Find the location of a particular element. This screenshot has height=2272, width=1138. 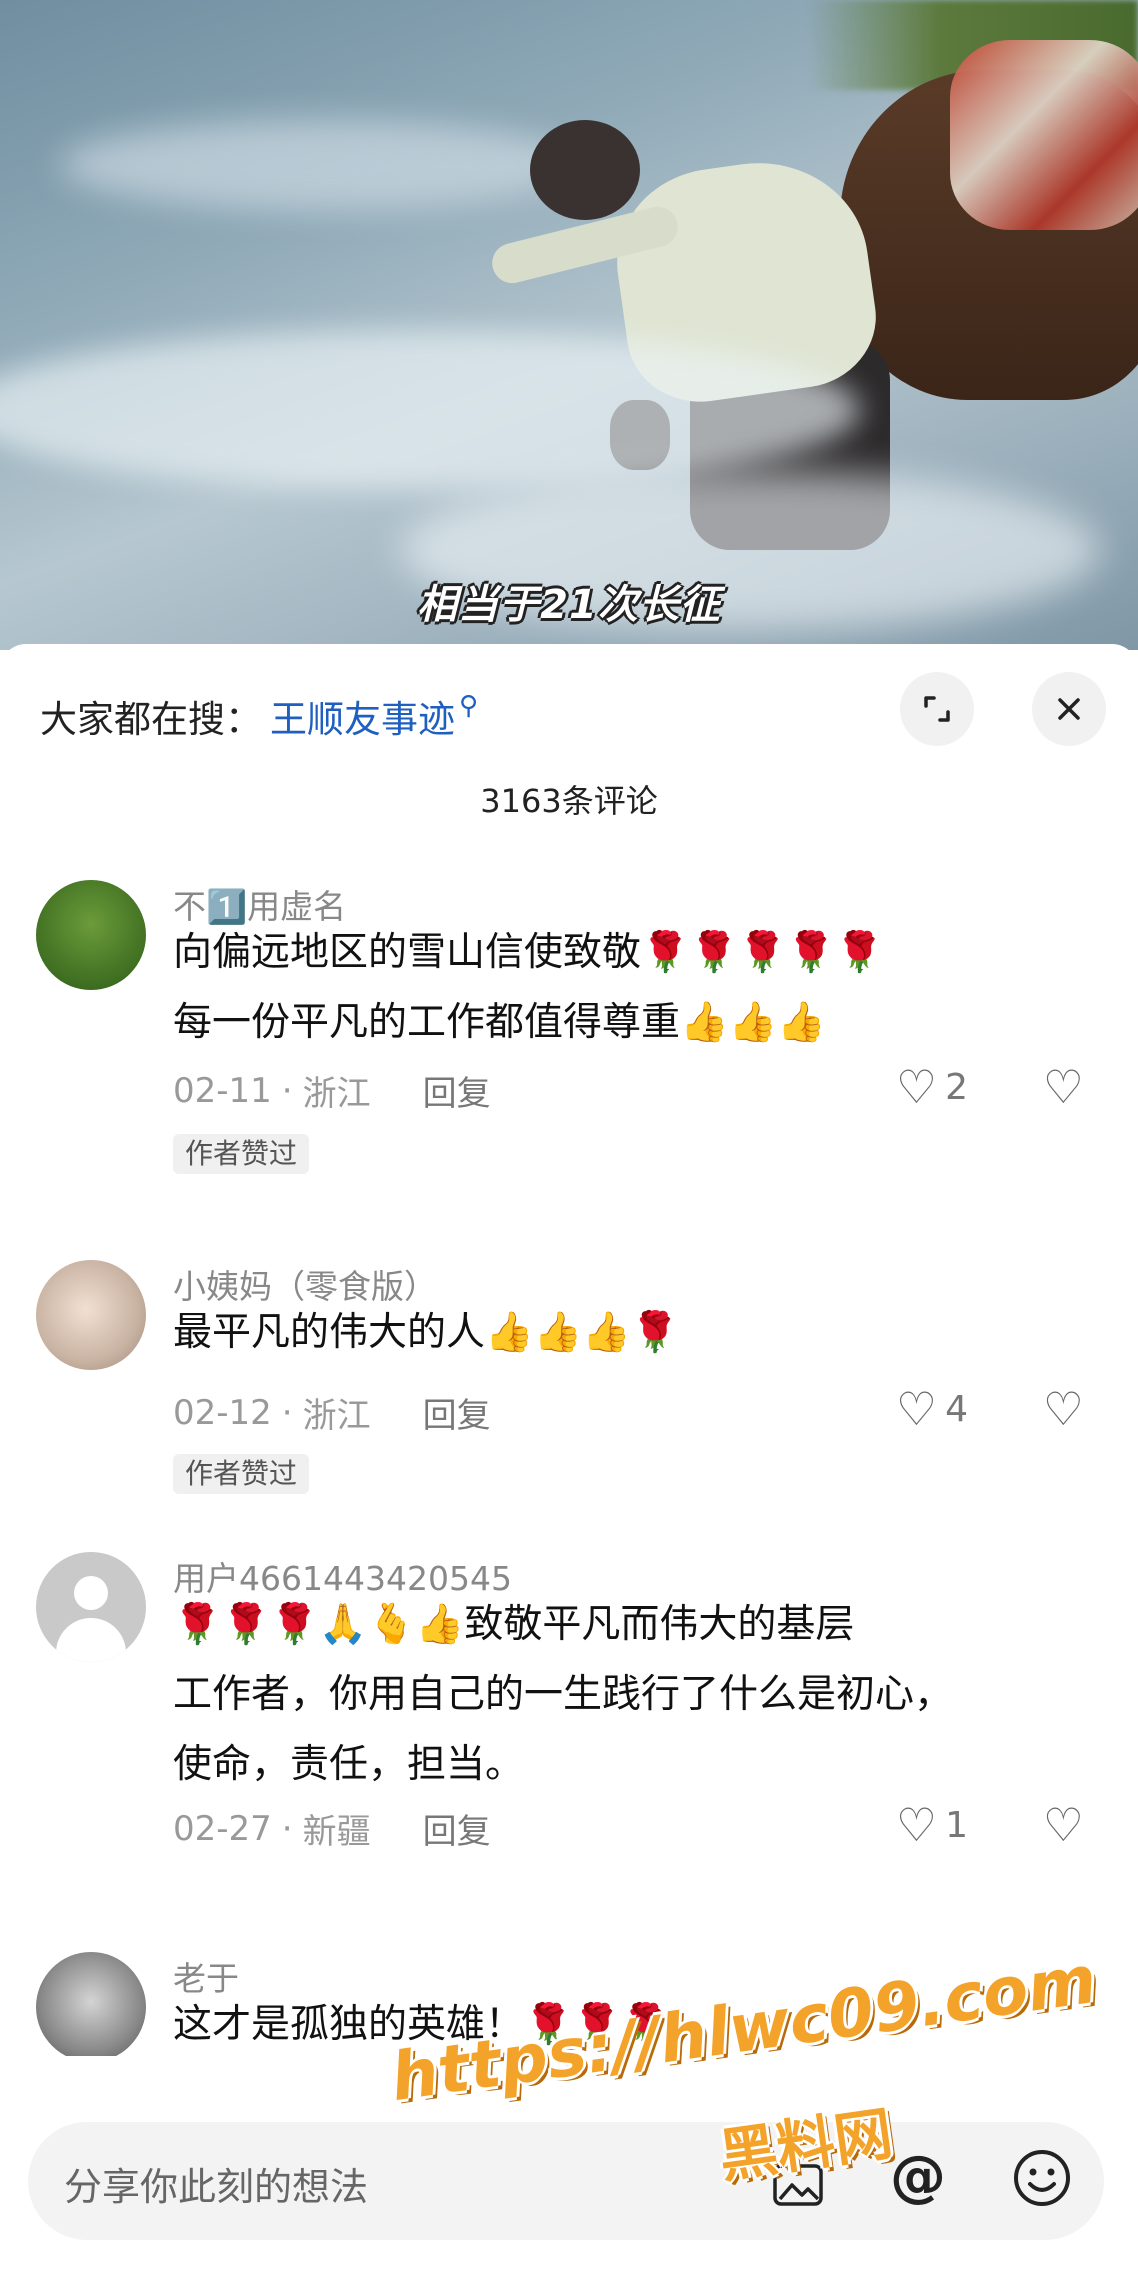

like-count: 4 is located at coordinates (956, 1409).